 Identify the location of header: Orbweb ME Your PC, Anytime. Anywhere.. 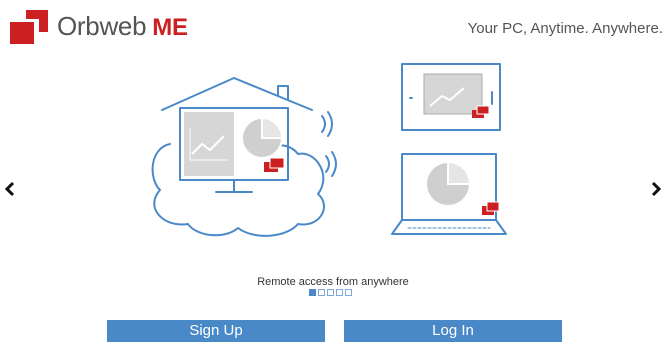
(333, 25).